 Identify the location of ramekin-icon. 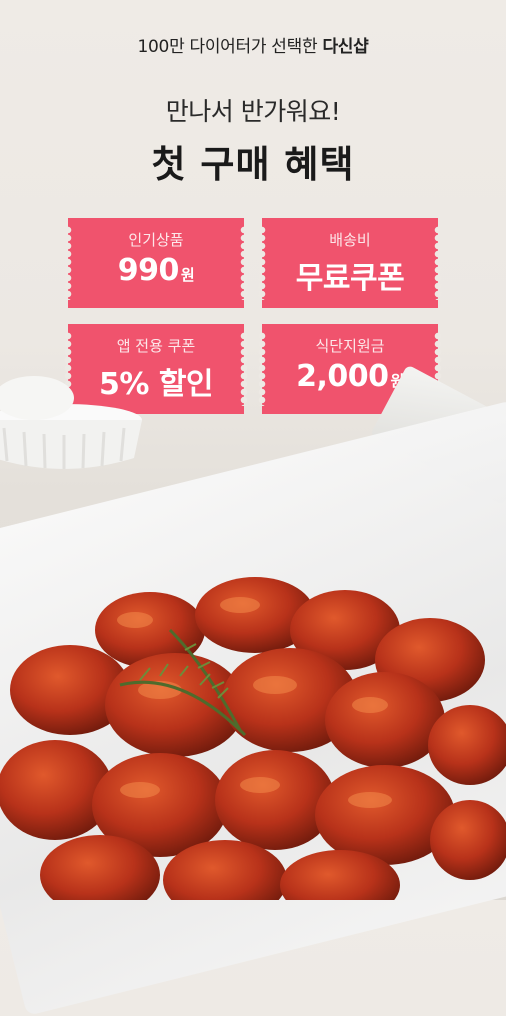
(71, 422).